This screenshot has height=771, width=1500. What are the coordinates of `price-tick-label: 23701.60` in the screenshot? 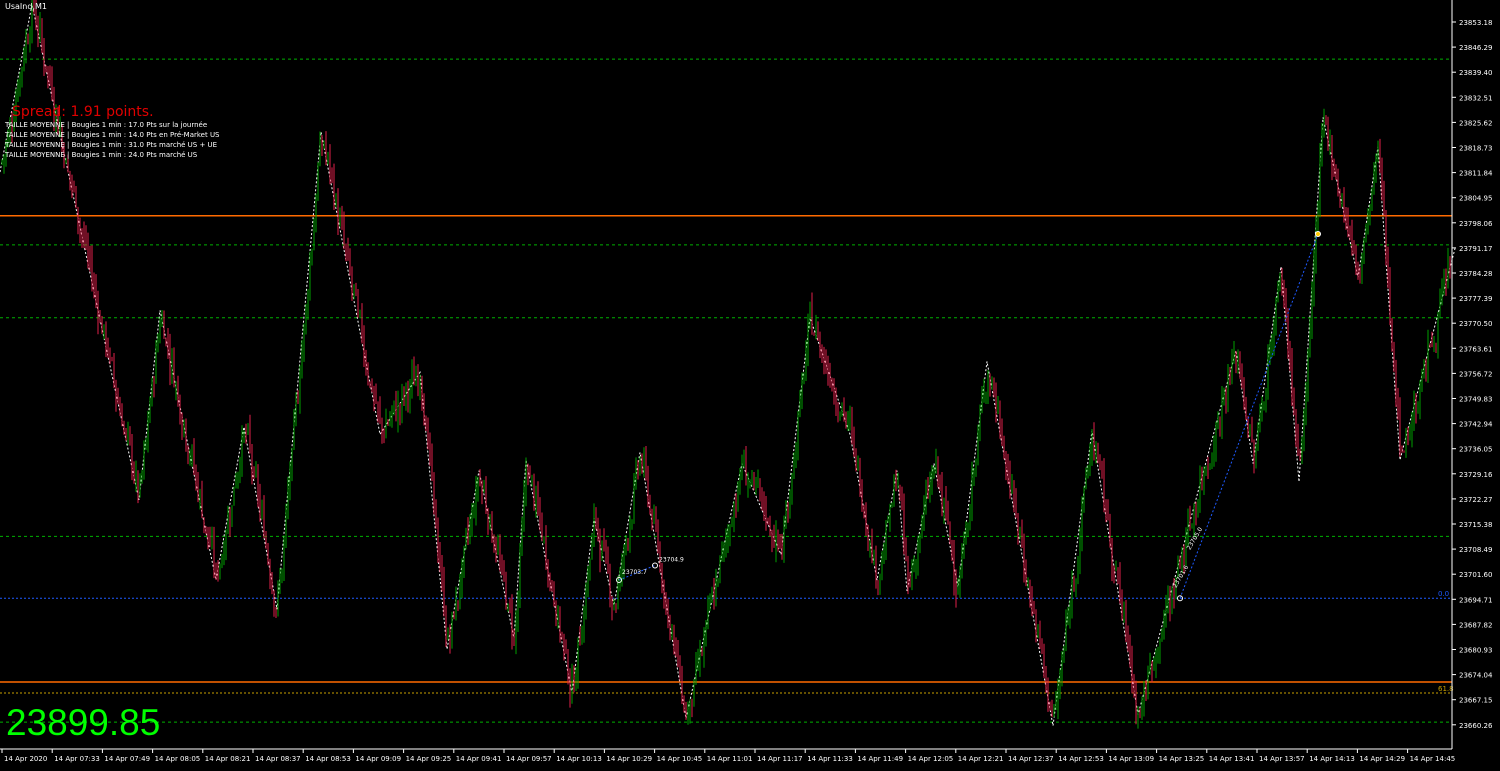 It's located at (1475, 575).